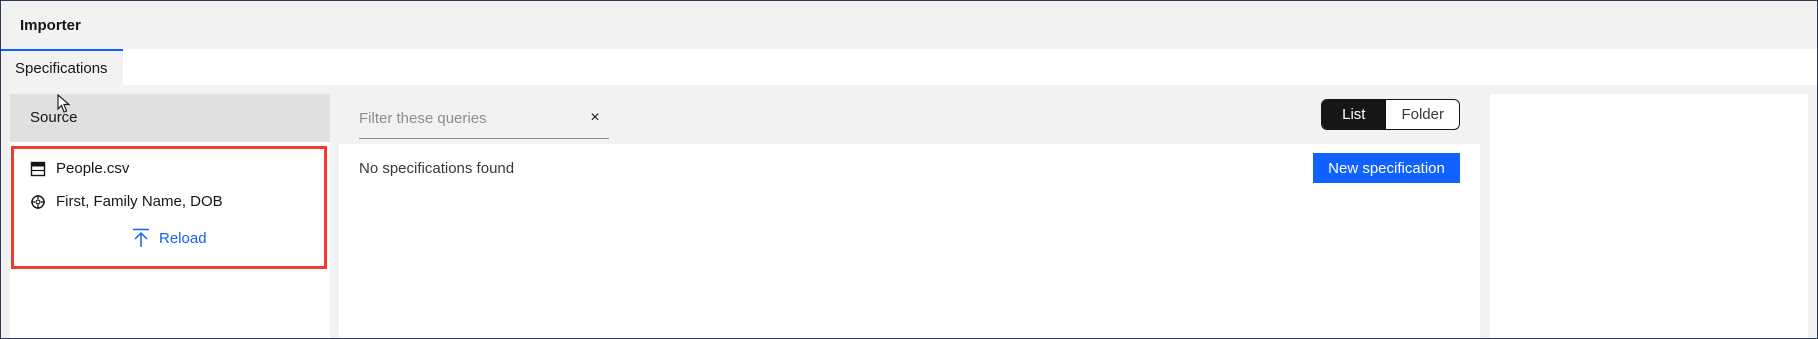 Image resolution: width=1818 pixels, height=339 pixels. I want to click on clear-filter-icon: ×, so click(595, 118).